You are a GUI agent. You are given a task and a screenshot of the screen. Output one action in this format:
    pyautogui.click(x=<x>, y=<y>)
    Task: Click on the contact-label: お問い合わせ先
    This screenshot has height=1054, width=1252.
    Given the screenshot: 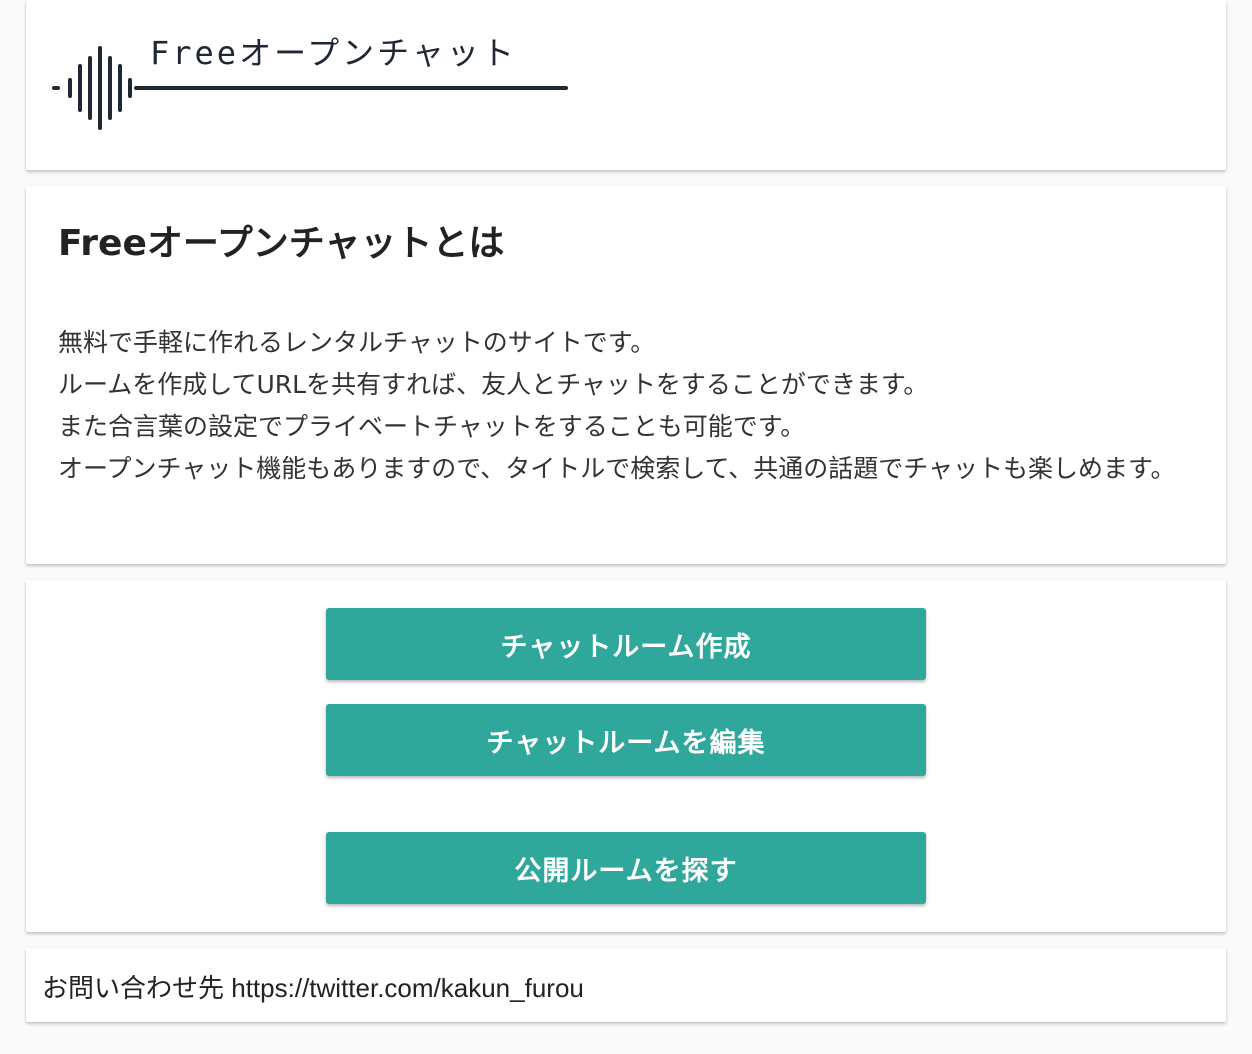 What is the action you would take?
    pyautogui.click(x=133, y=988)
    